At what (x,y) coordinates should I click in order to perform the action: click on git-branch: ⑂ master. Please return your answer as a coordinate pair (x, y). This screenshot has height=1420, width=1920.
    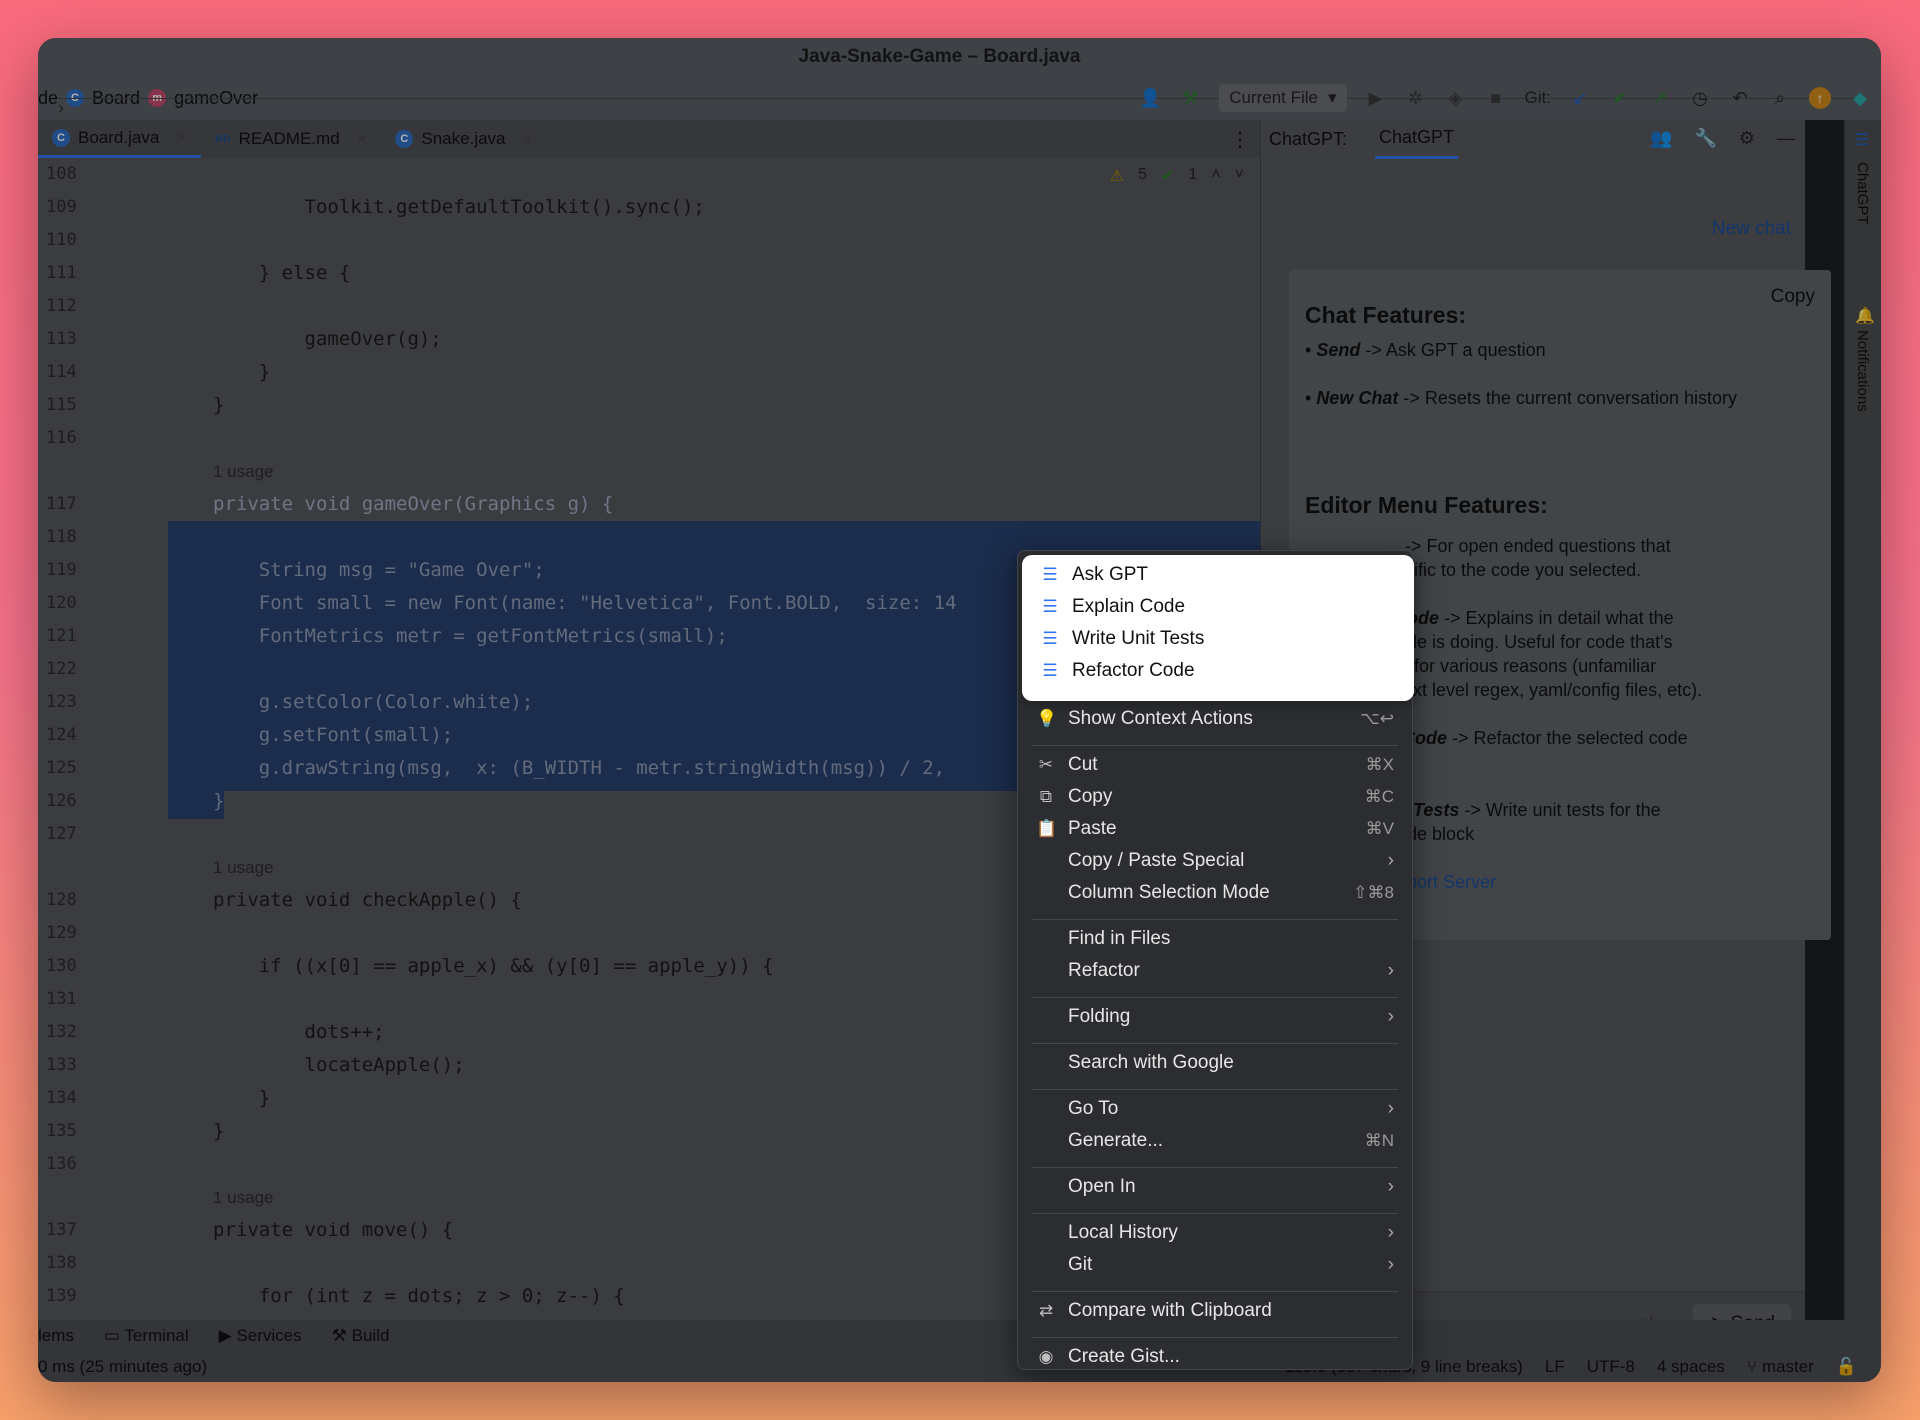
    Looking at the image, I should click on (1780, 1367).